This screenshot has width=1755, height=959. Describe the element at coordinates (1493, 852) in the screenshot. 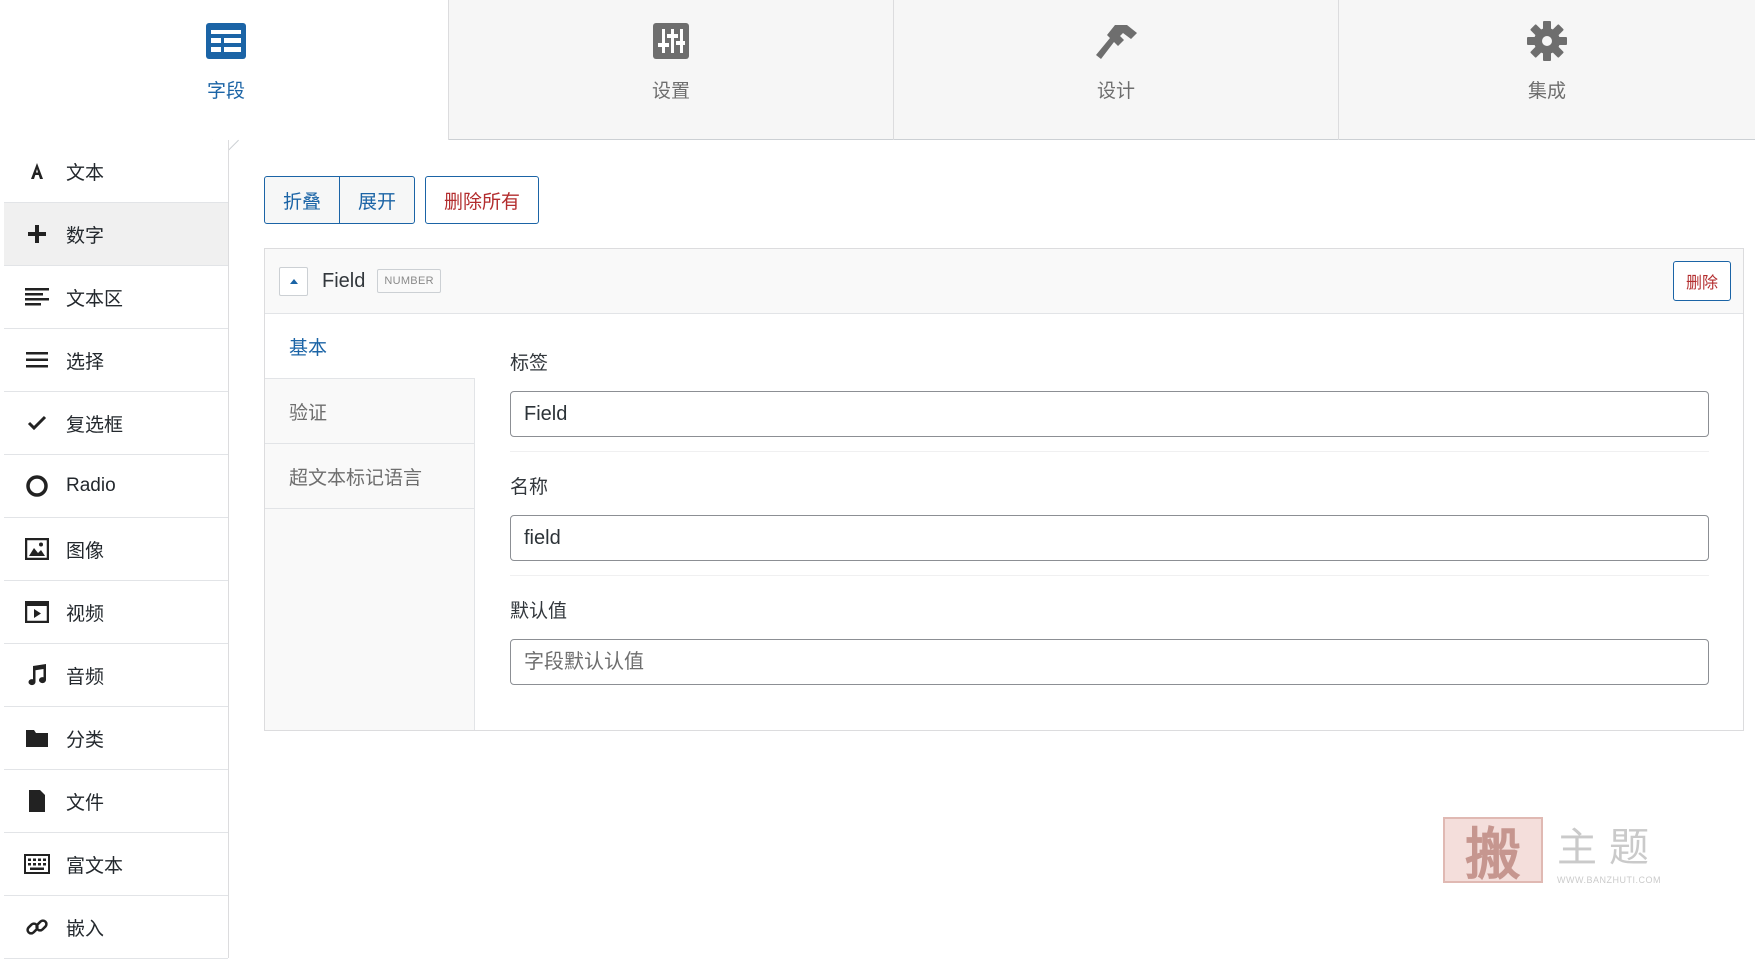

I see `watermark-seal: 搬` at that location.